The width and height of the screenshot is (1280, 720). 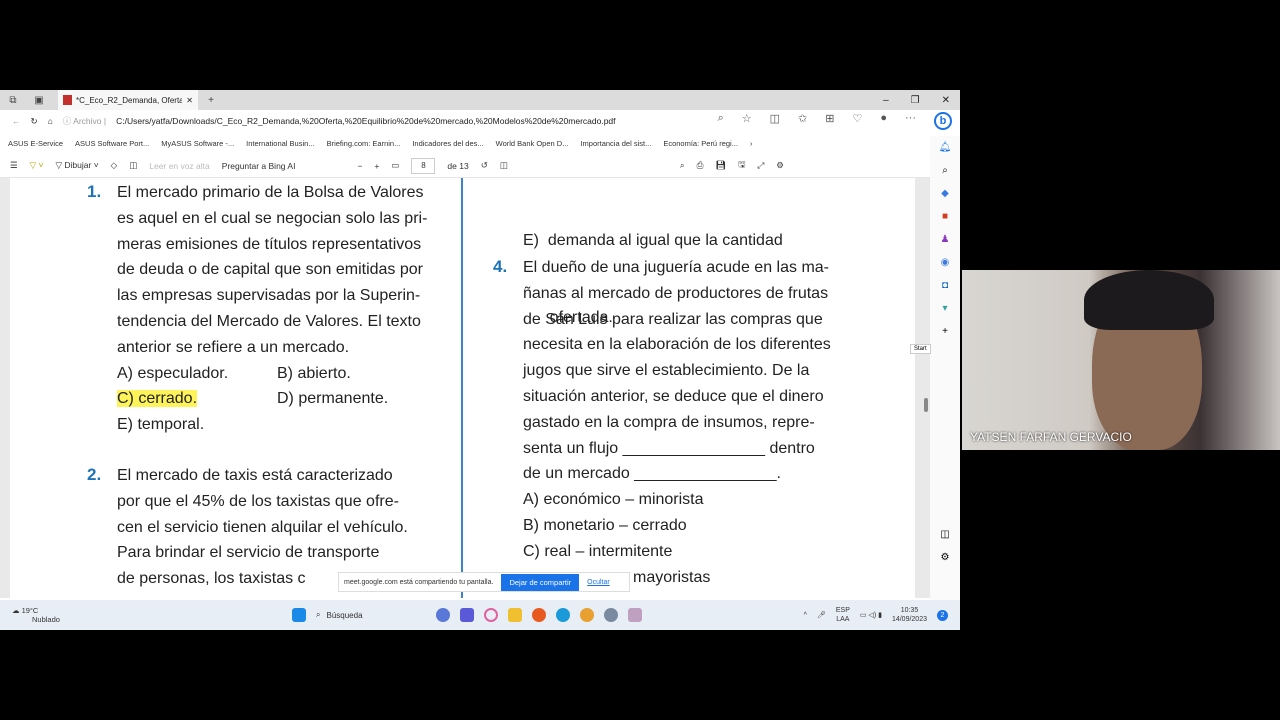 I want to click on browser-essentials-icon: ♡, so click(x=857, y=121).